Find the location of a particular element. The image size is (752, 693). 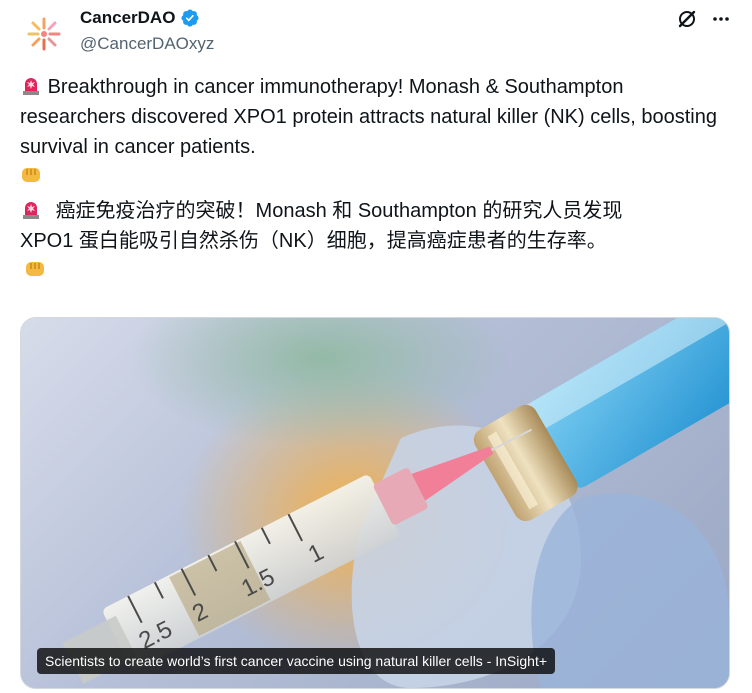

account-handle: @CancerDAOxyz is located at coordinates (147, 44).